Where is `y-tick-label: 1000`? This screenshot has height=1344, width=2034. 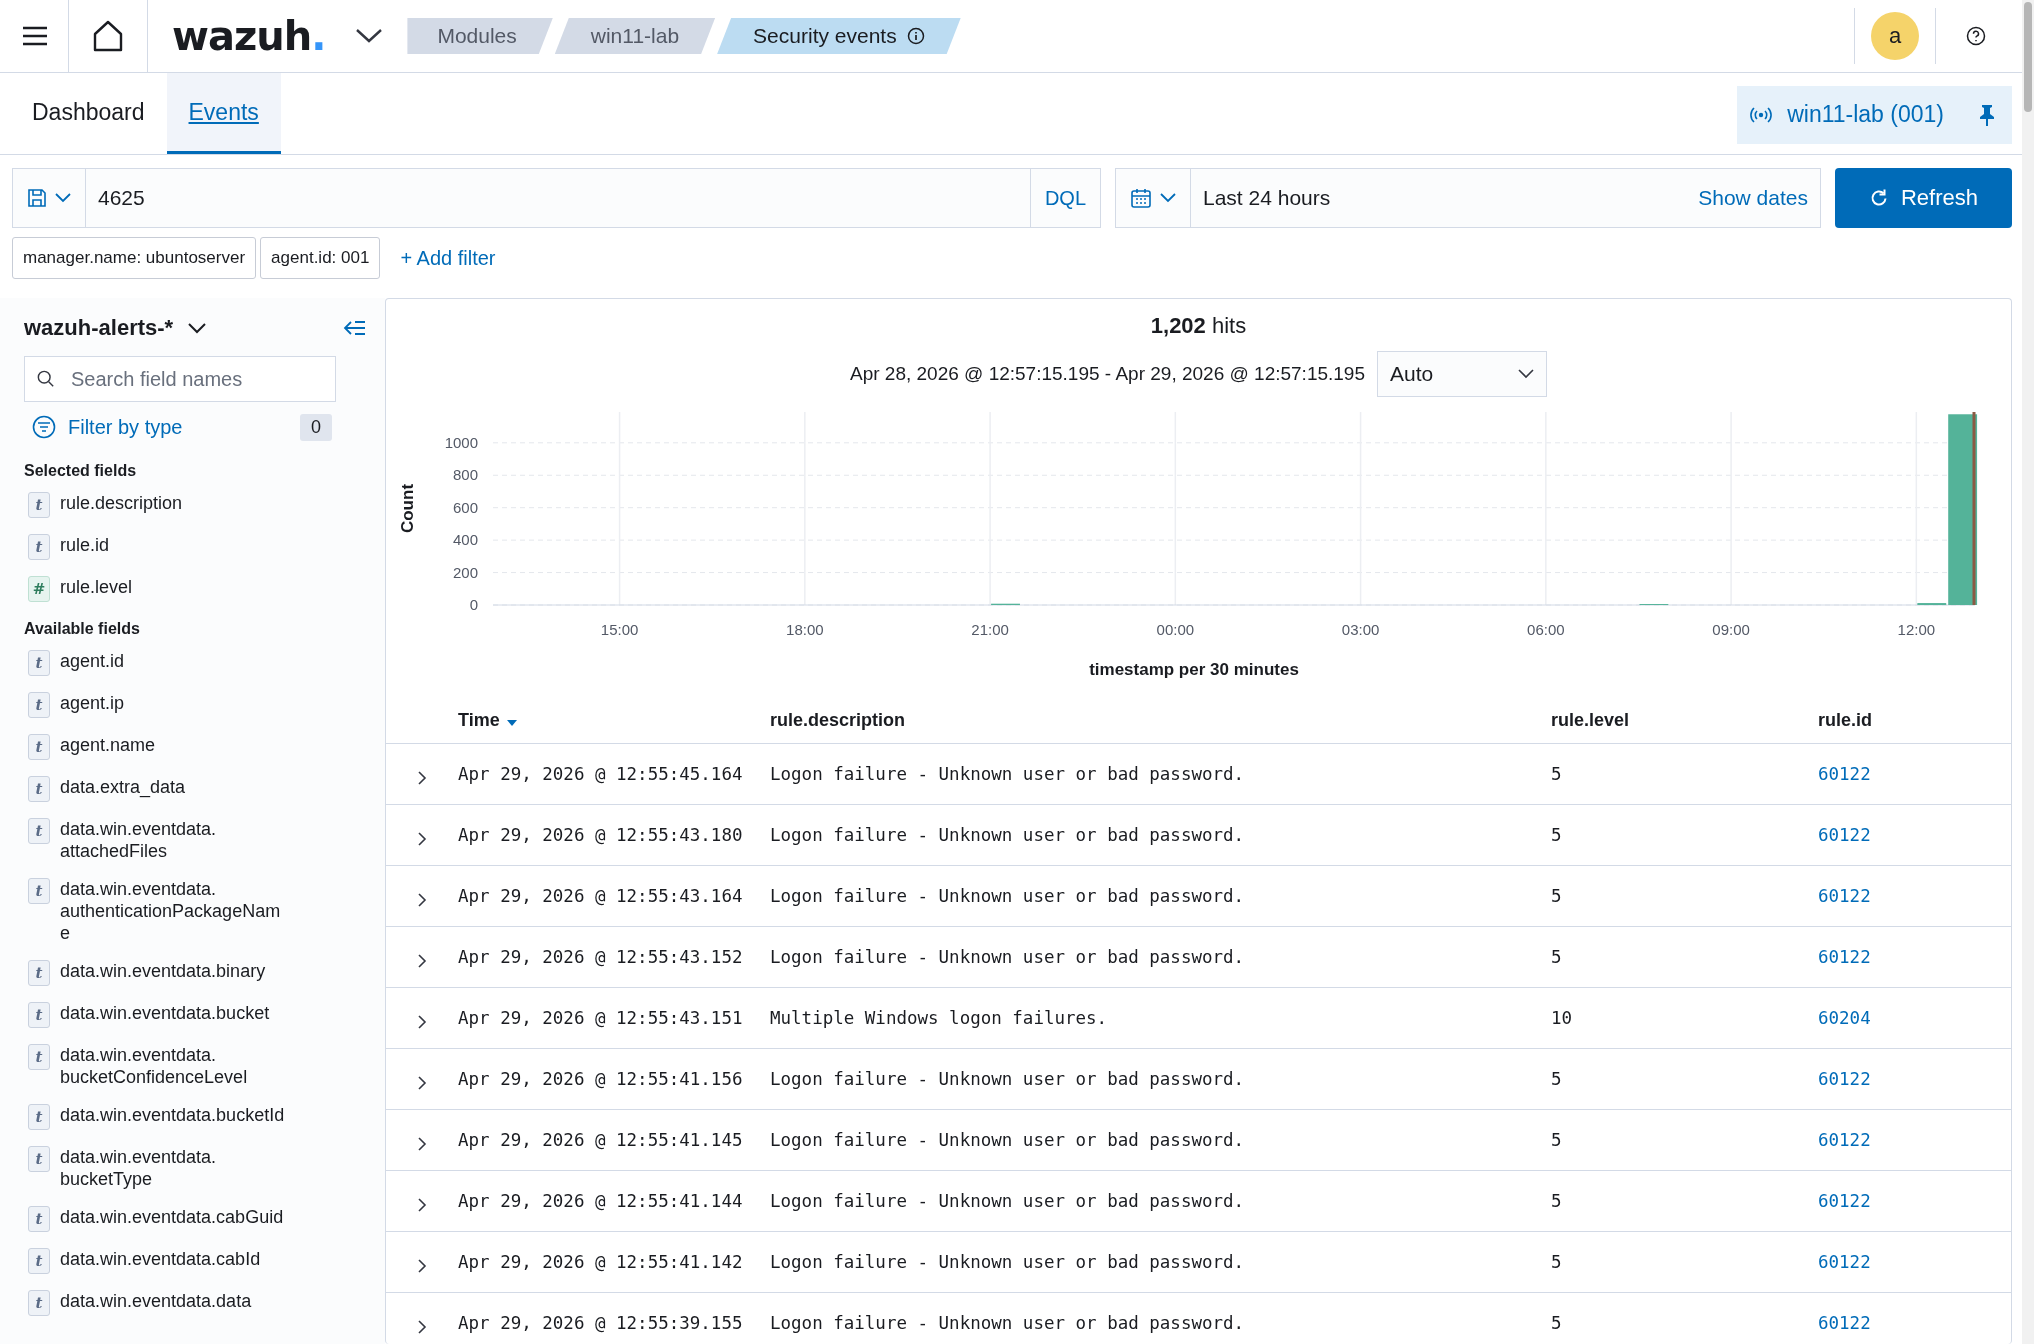 y-tick-label: 1000 is located at coordinates (461, 442).